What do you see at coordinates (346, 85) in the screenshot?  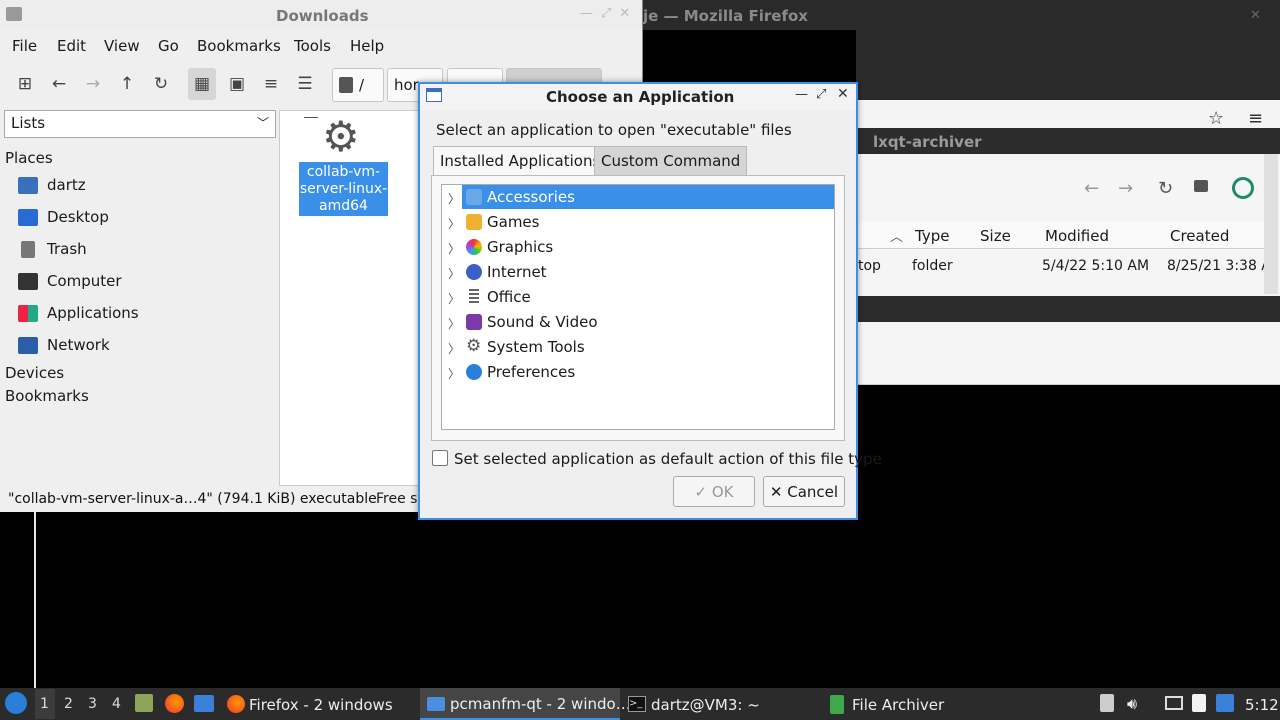 I see `drive-icon` at bounding box center [346, 85].